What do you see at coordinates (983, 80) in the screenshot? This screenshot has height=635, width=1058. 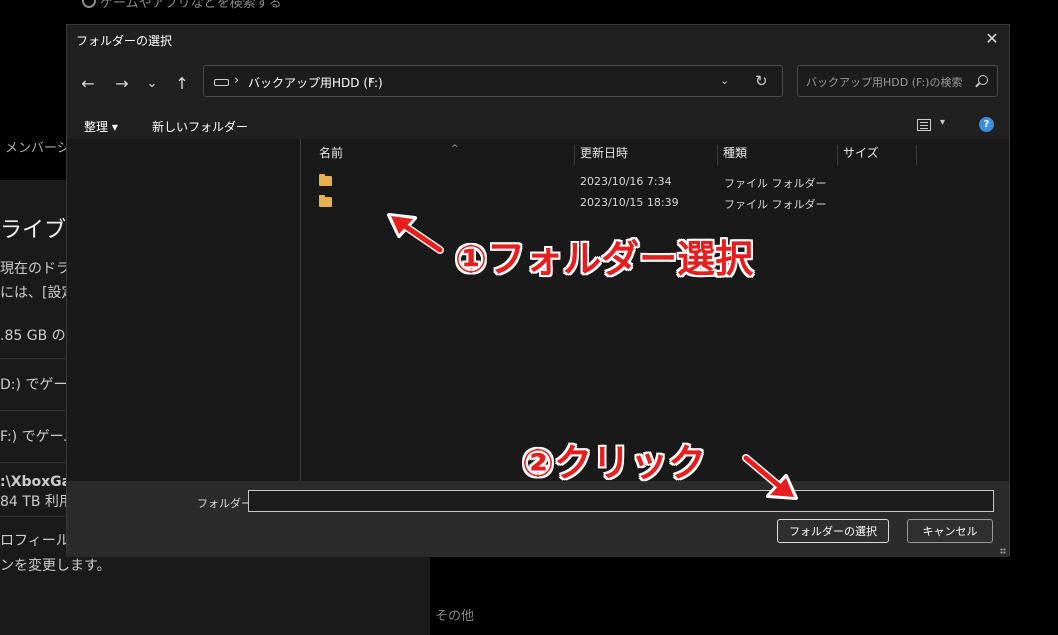 I see `search-icon` at bounding box center [983, 80].